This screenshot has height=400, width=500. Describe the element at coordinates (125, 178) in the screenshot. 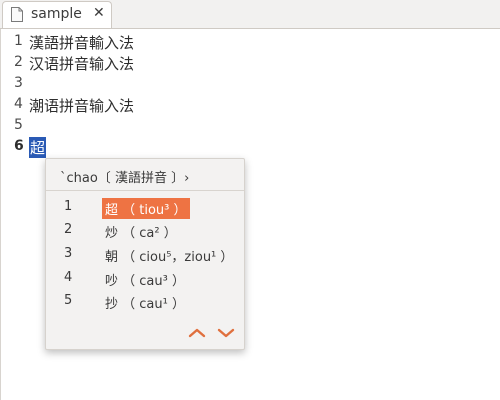

I see `ime-preedit-text: `chao〔 漢語拼音 〕›` at that location.